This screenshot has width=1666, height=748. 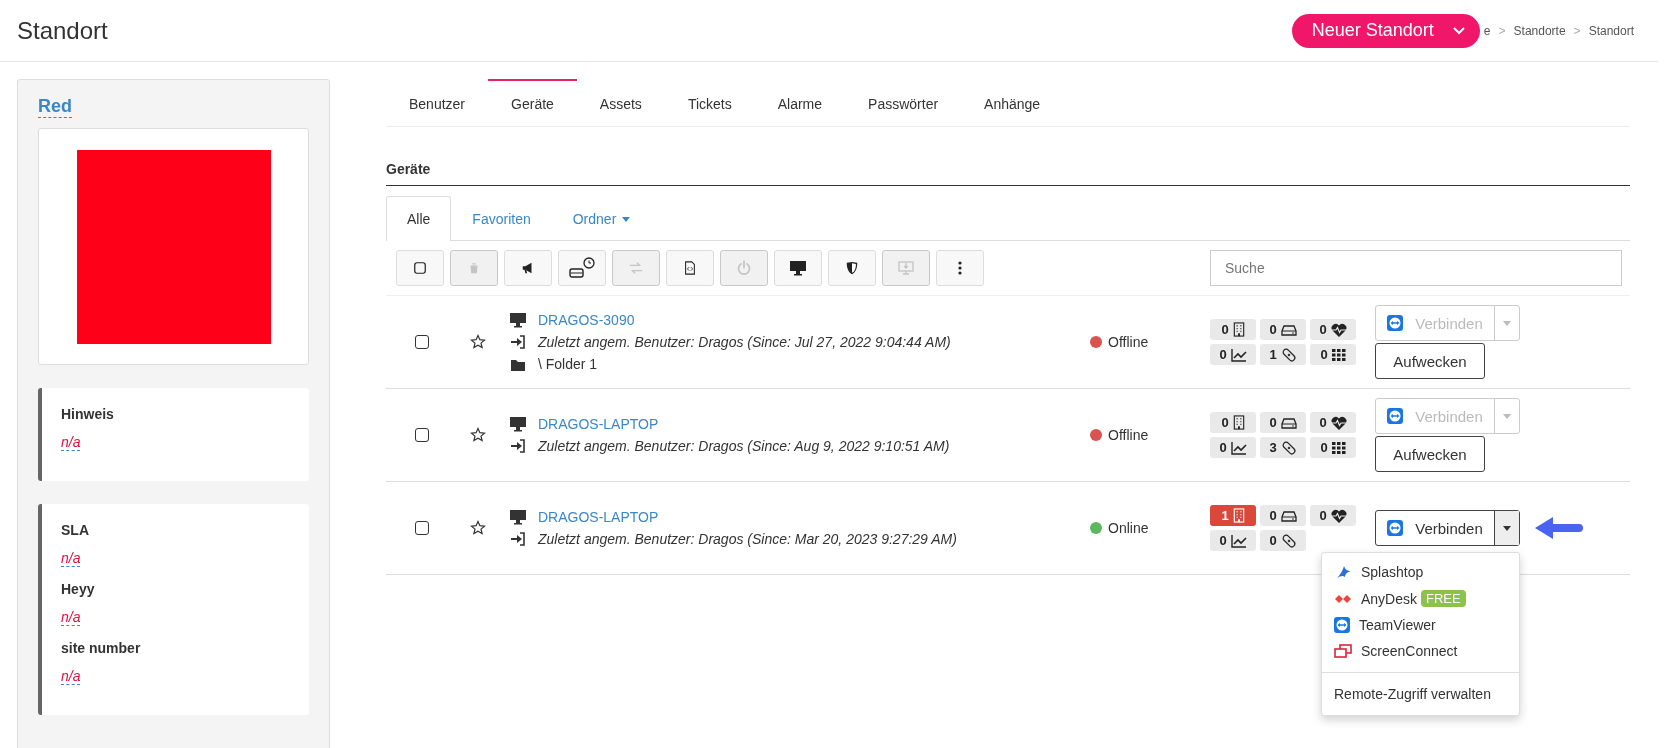 I want to click on tab: Benutzer, so click(x=437, y=102).